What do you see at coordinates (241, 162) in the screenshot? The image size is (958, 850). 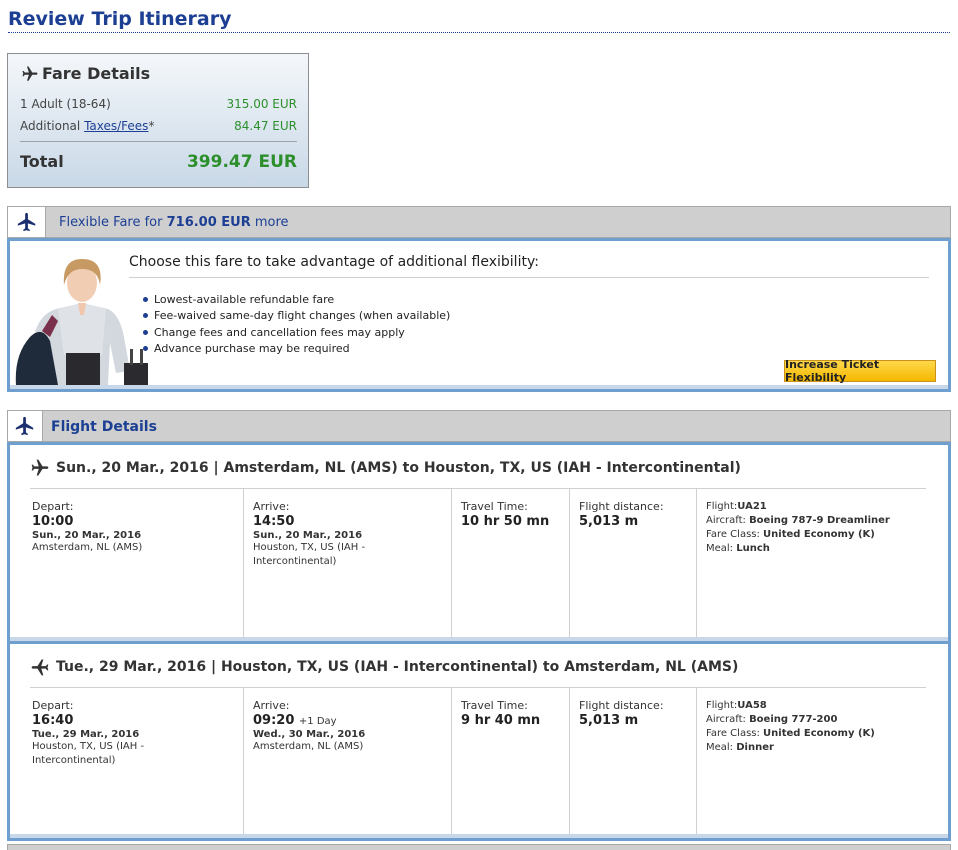 I see `fare-total-amount: 399.47 EUR` at bounding box center [241, 162].